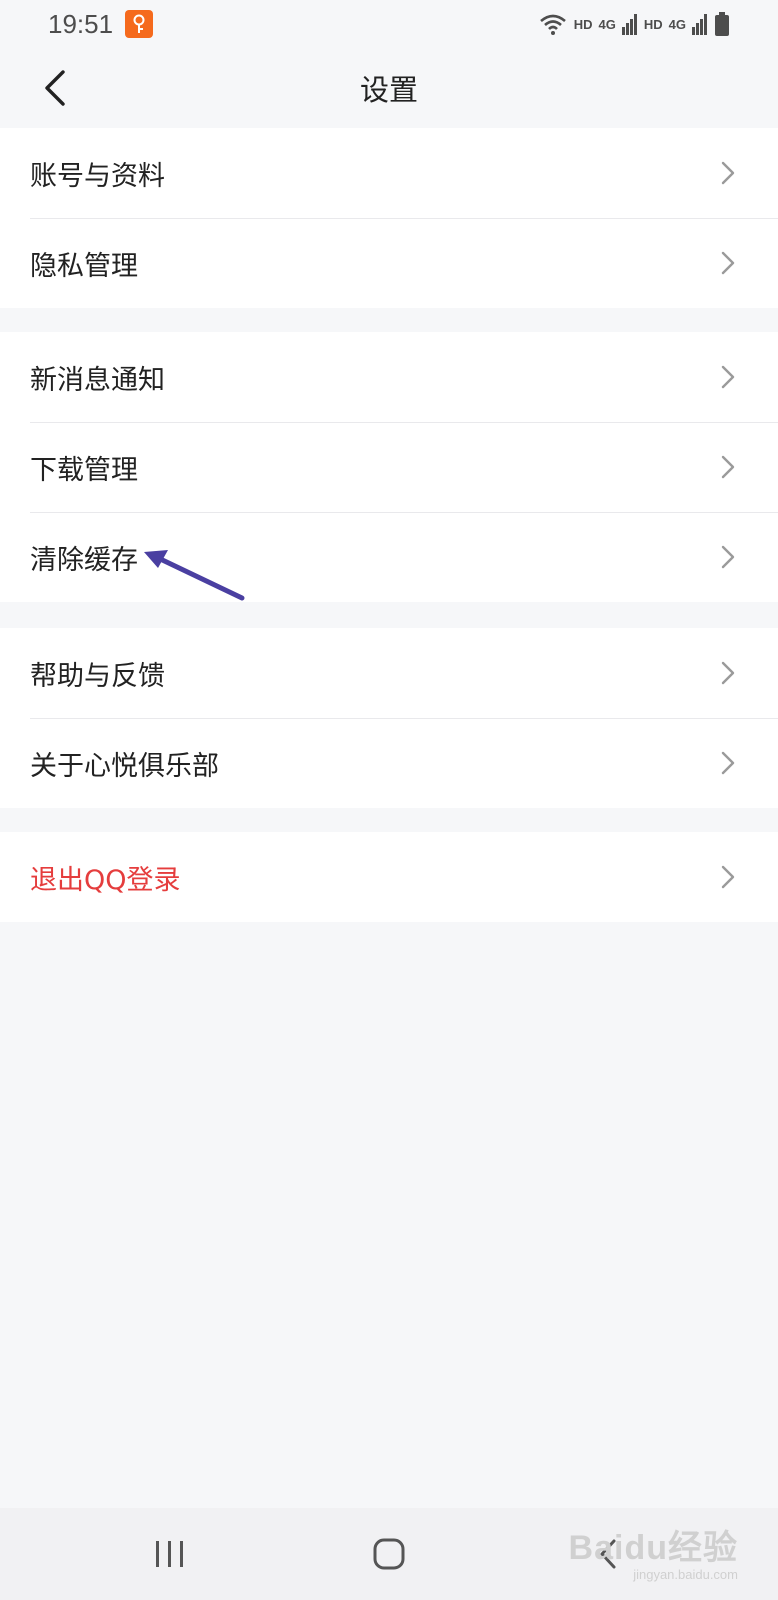  I want to click on signal-label-1: 4G, so click(607, 24).